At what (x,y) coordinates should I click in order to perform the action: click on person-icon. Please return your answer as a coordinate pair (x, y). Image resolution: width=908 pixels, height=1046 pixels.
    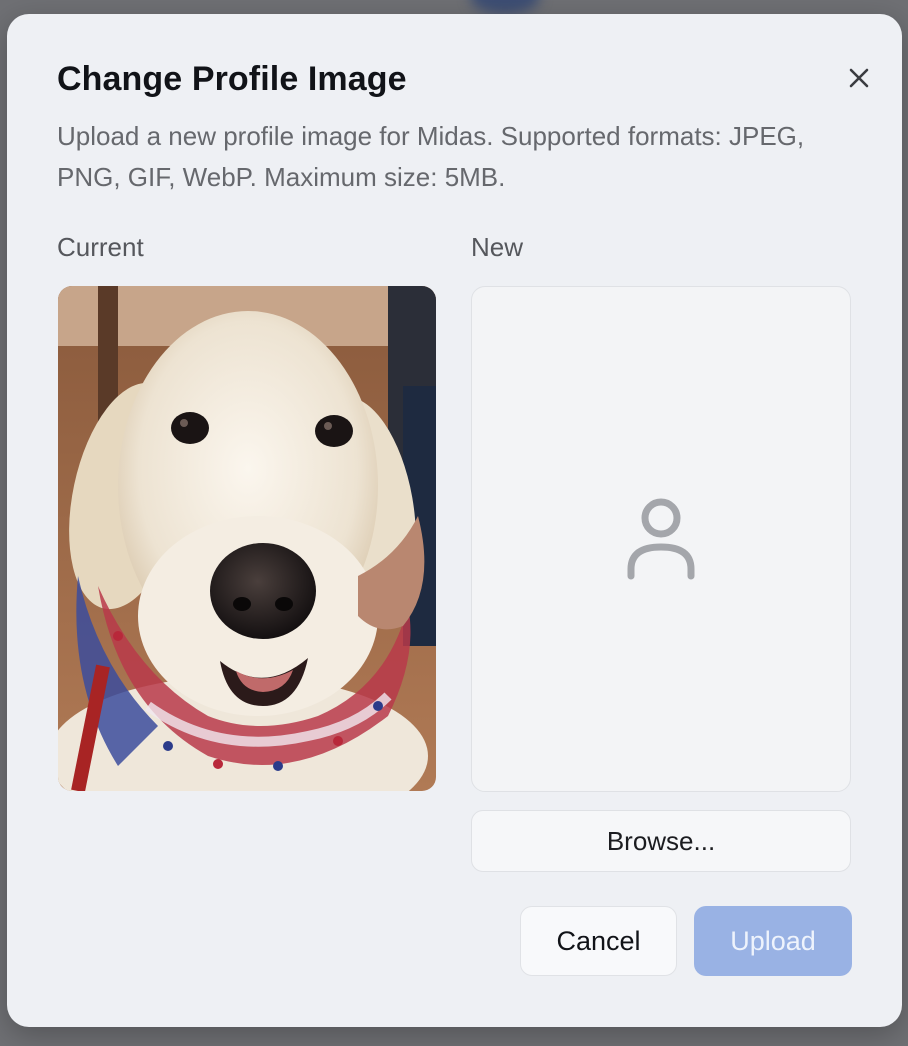
    Looking at the image, I should click on (661, 539).